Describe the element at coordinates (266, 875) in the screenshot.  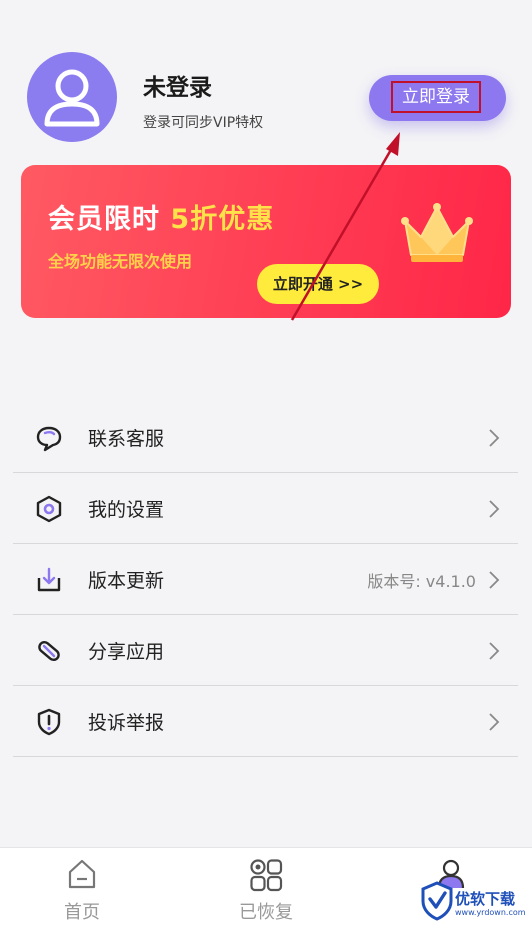
I see `grid-icon` at that location.